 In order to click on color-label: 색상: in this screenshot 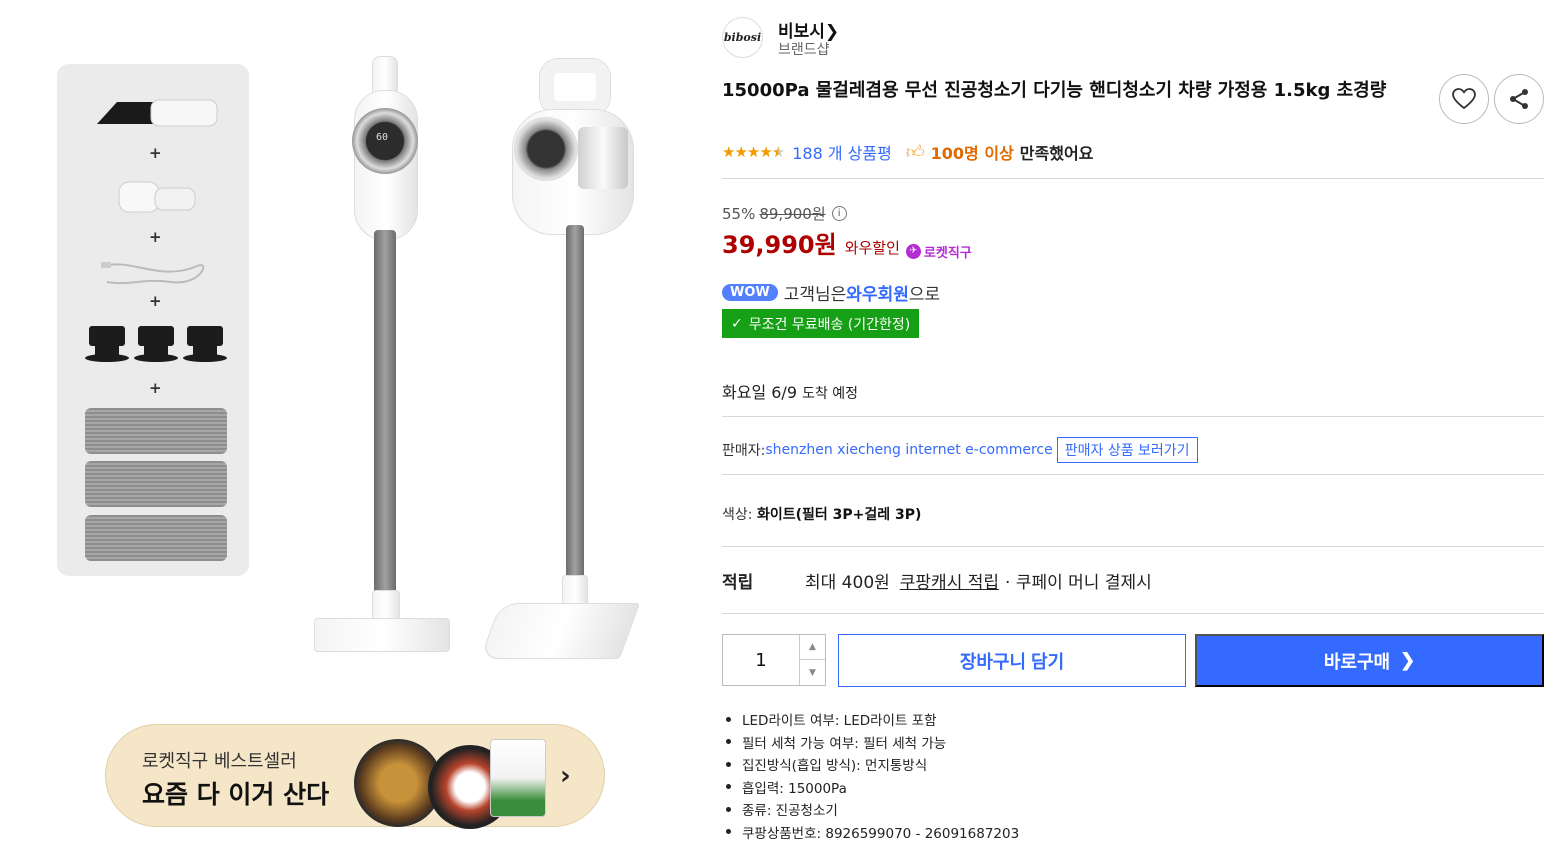, I will do `click(737, 515)`.